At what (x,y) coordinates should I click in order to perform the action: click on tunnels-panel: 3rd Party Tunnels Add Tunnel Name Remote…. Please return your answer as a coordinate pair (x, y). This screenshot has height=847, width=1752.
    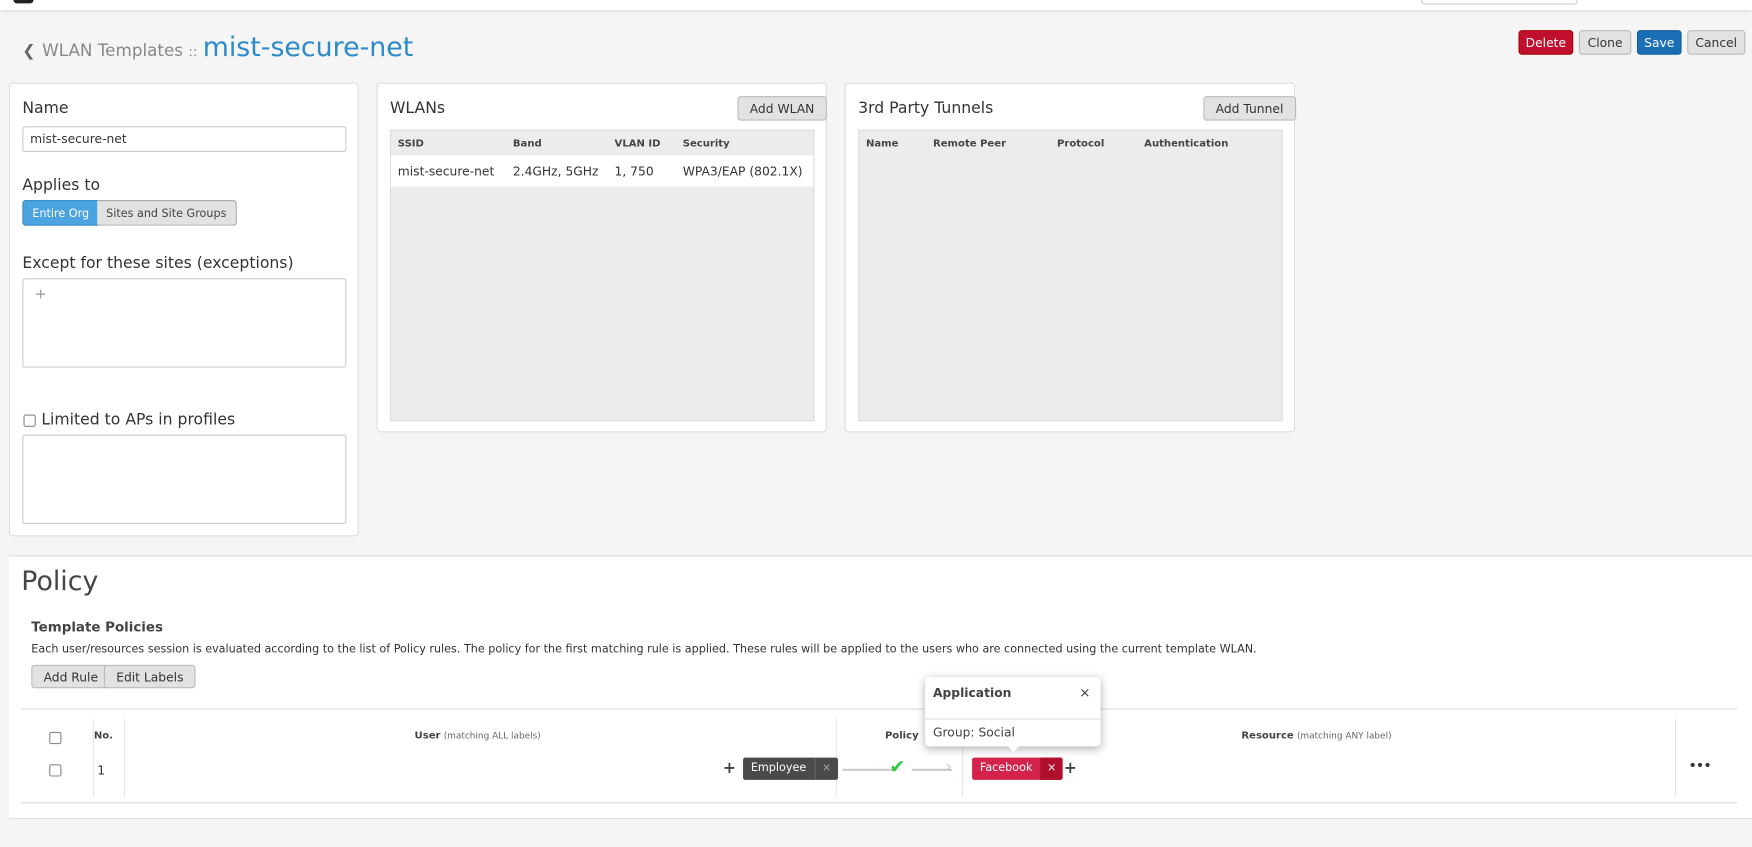
    Looking at the image, I should click on (1070, 257).